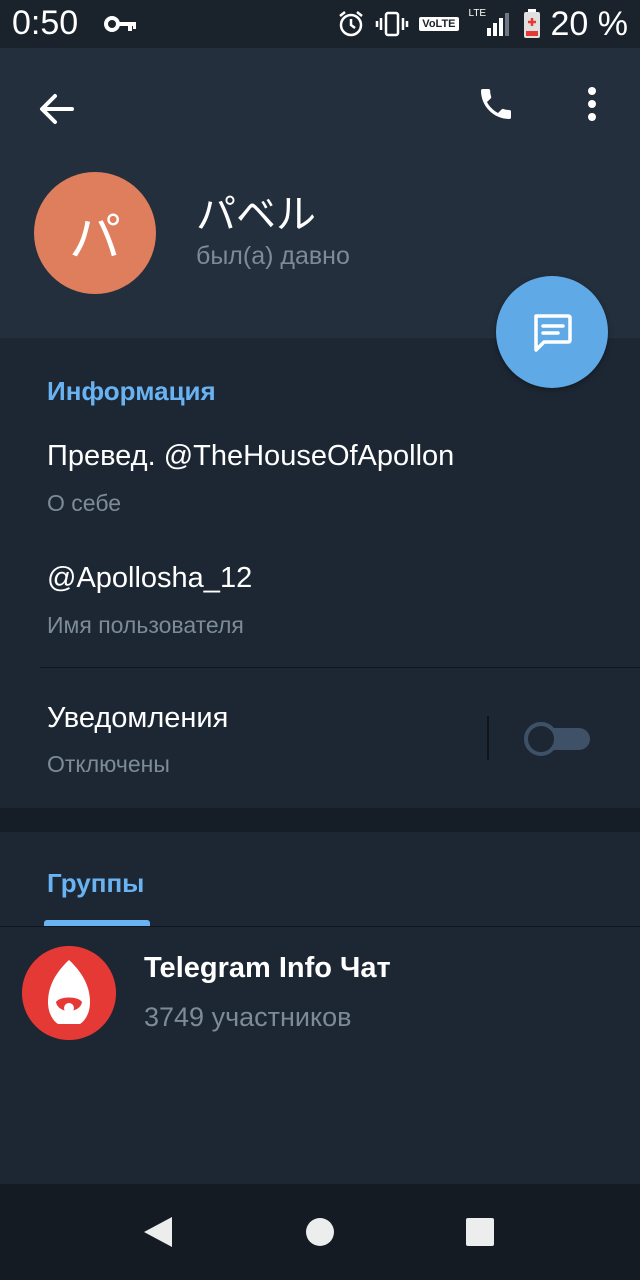  I want to click on avatar-initial: パ, so click(94, 238).